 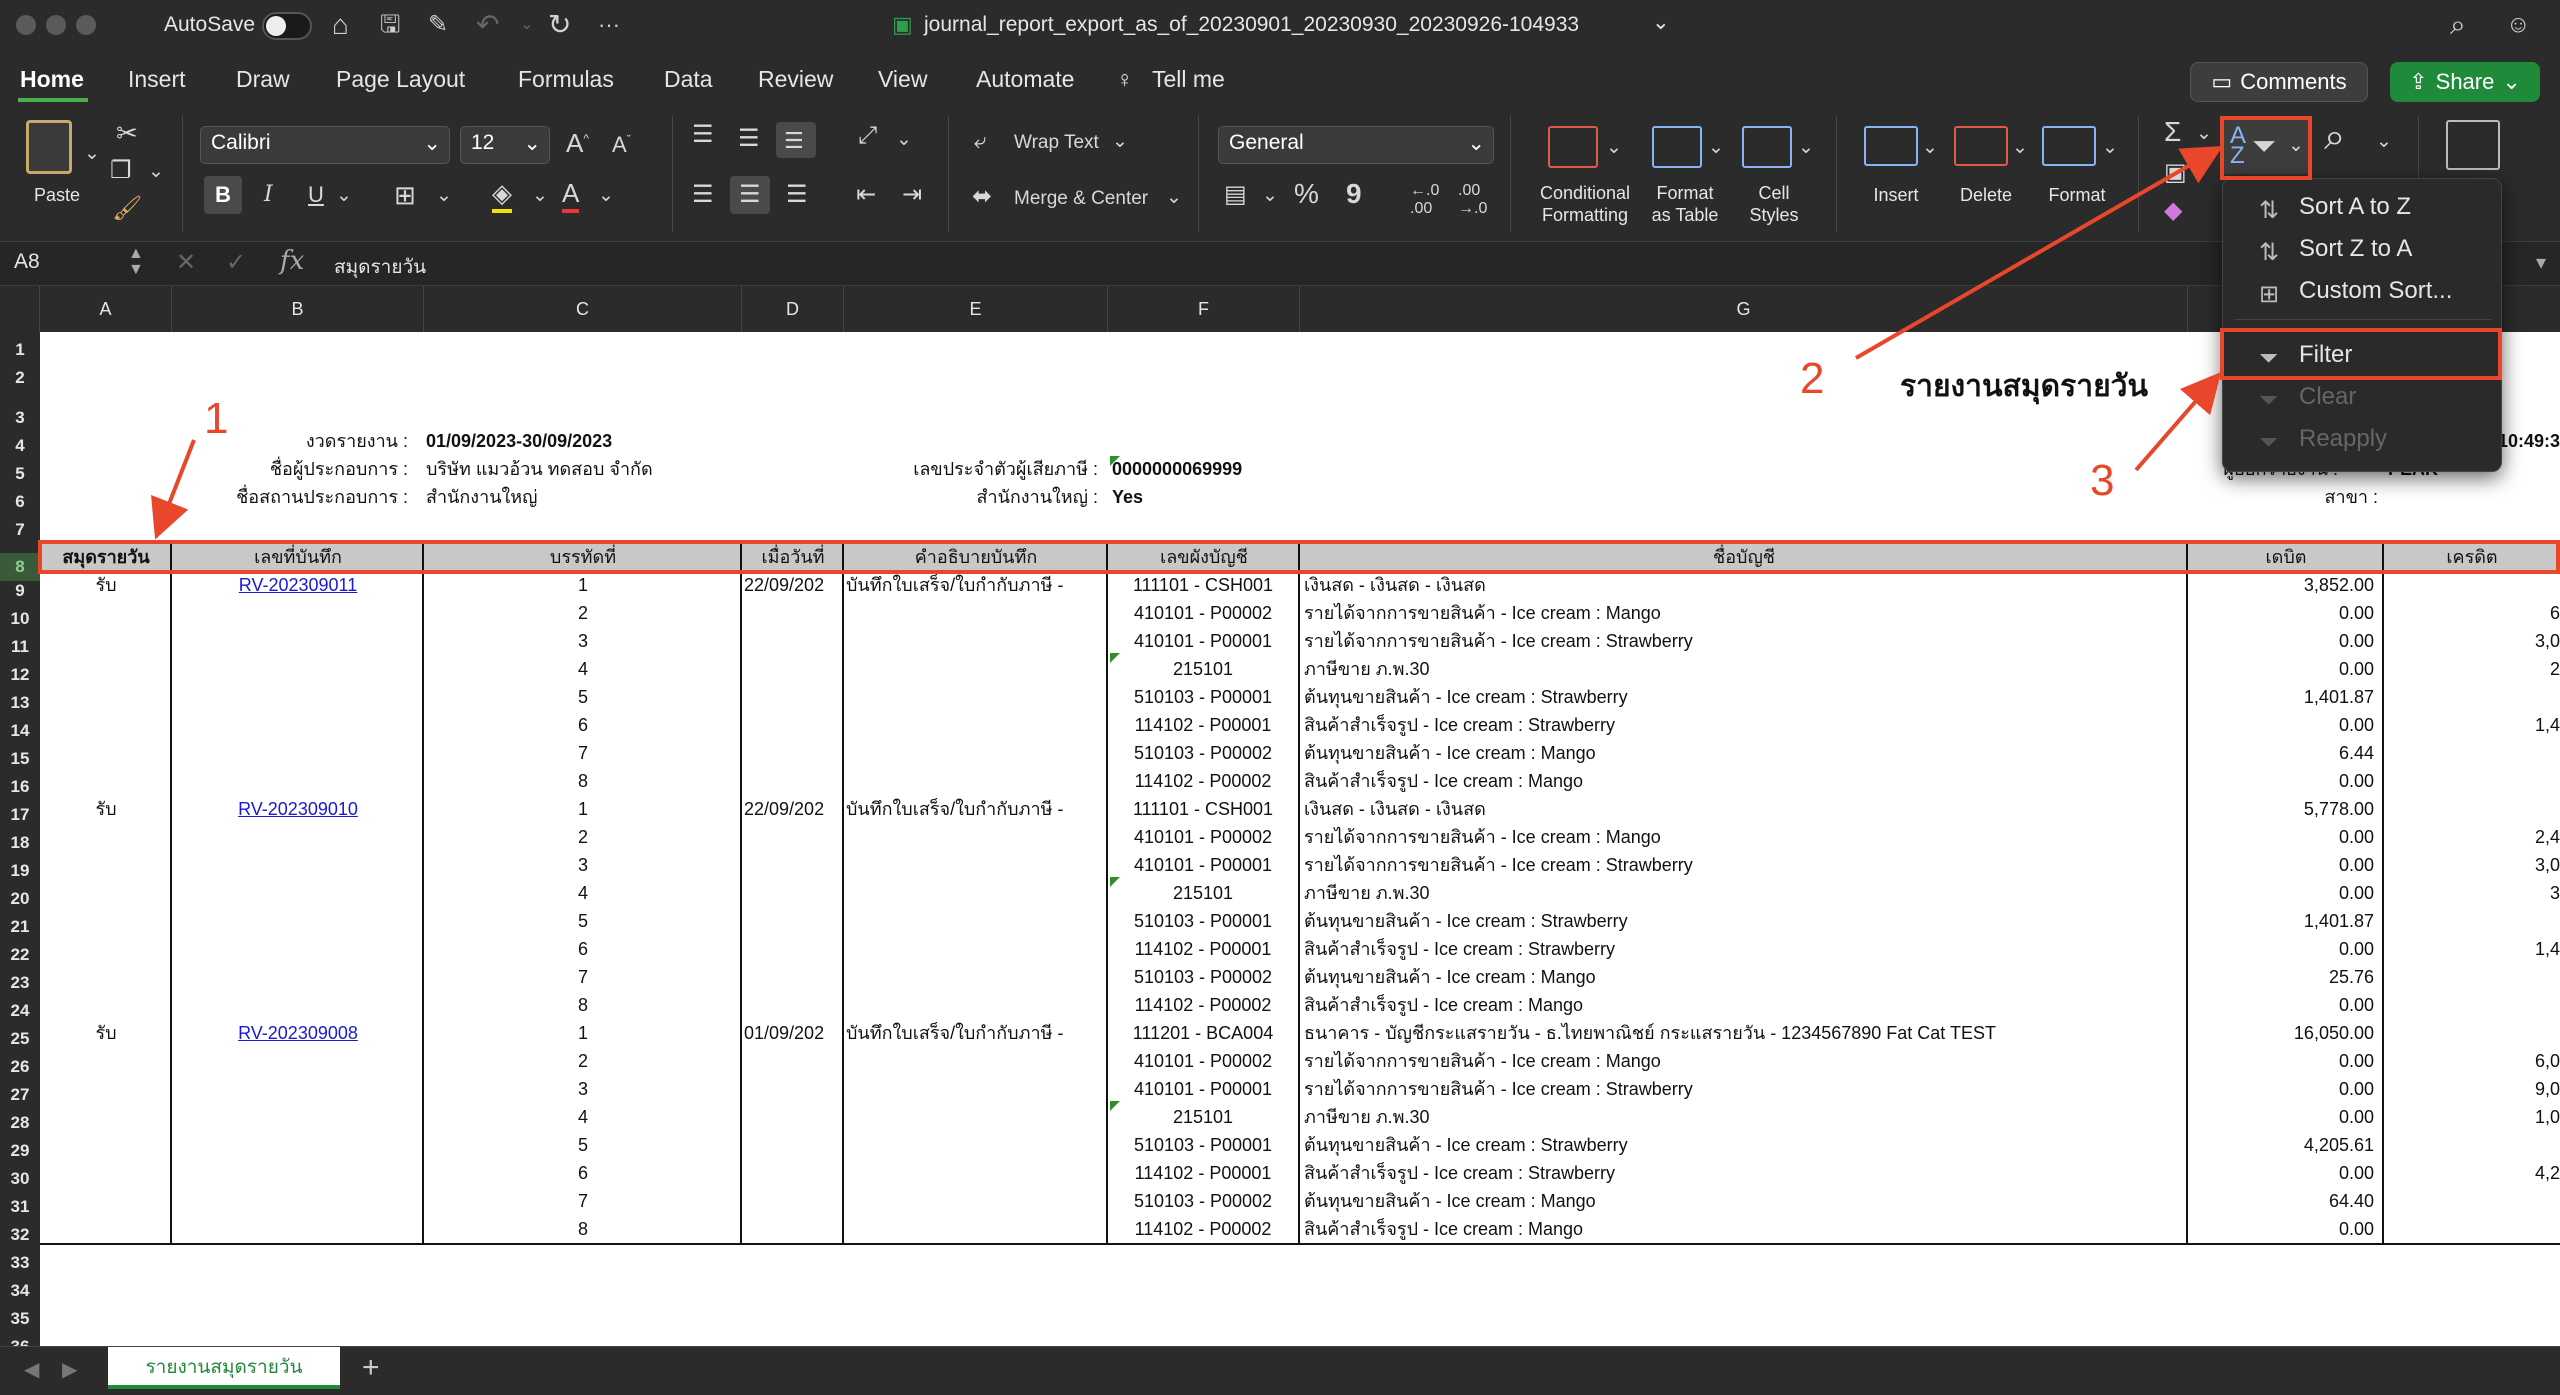 I want to click on next-sheet-icon: ▶, so click(x=69, y=1369).